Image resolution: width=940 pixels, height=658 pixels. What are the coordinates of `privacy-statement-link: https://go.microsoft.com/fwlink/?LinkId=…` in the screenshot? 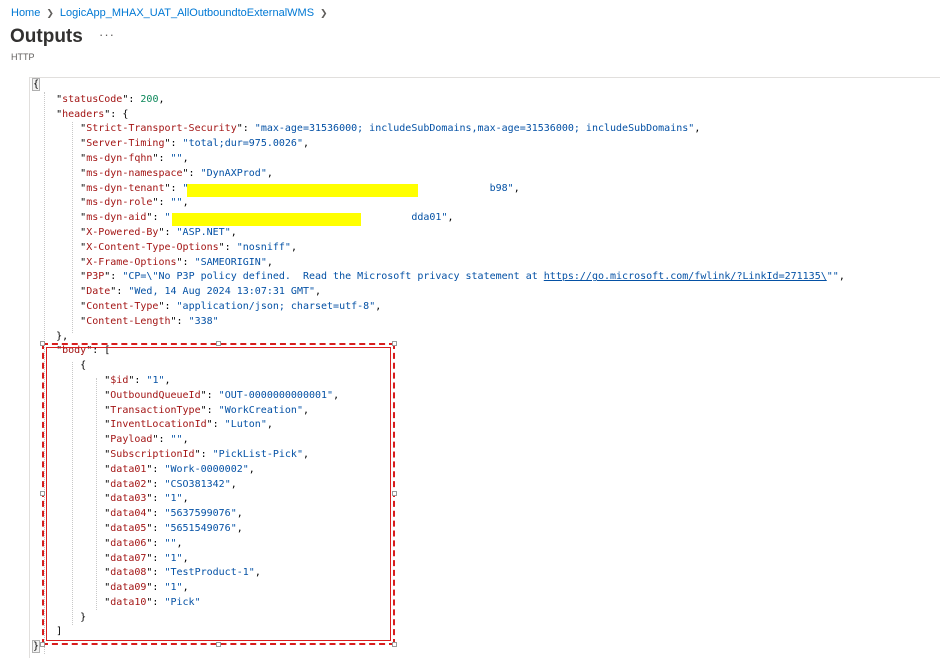 It's located at (685, 276).